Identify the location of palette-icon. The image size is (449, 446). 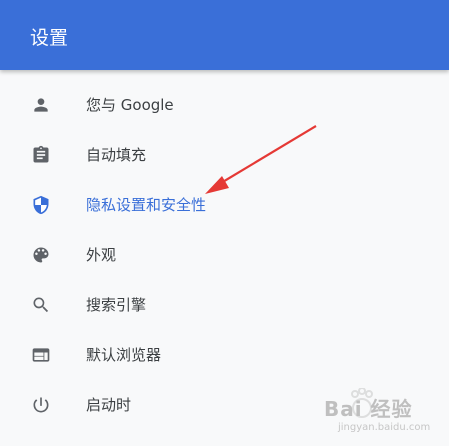
(41, 255).